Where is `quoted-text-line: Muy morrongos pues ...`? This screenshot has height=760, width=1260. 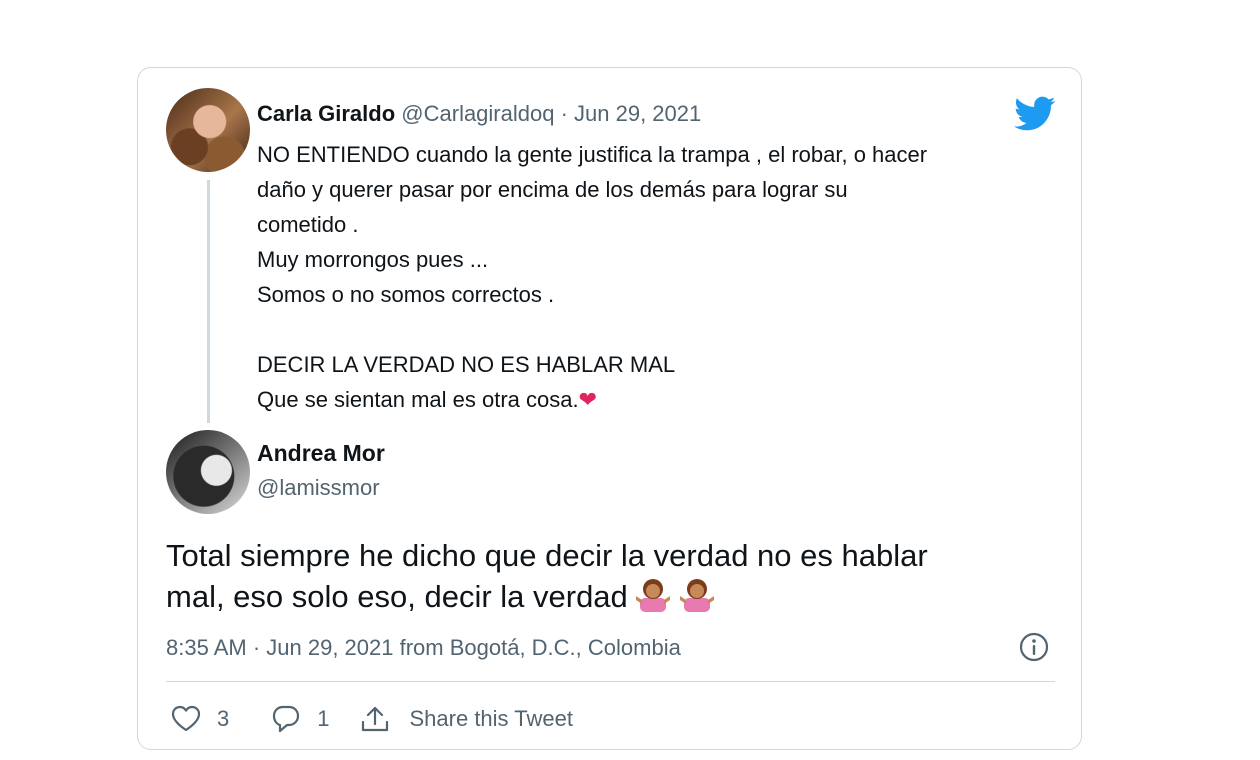
quoted-text-line: Muy morrongos pues ... is located at coordinates (373, 259).